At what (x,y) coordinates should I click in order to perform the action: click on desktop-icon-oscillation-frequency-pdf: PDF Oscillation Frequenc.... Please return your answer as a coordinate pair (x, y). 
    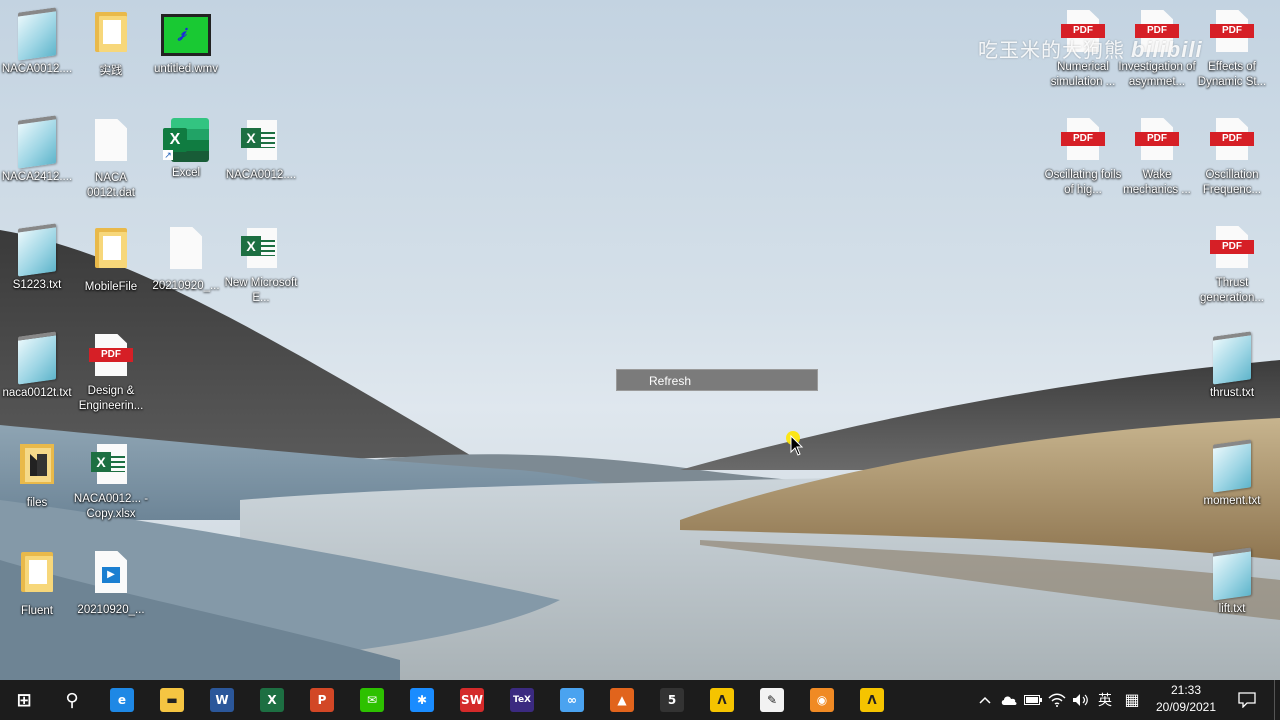
    Looking at the image, I should click on (1232, 157).